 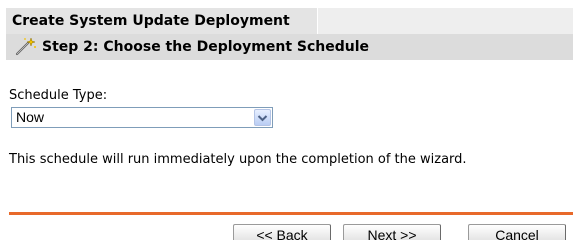 I want to click on wizard-step-header: Step 2: Choose the Deployment Schedule, so click(x=289, y=47).